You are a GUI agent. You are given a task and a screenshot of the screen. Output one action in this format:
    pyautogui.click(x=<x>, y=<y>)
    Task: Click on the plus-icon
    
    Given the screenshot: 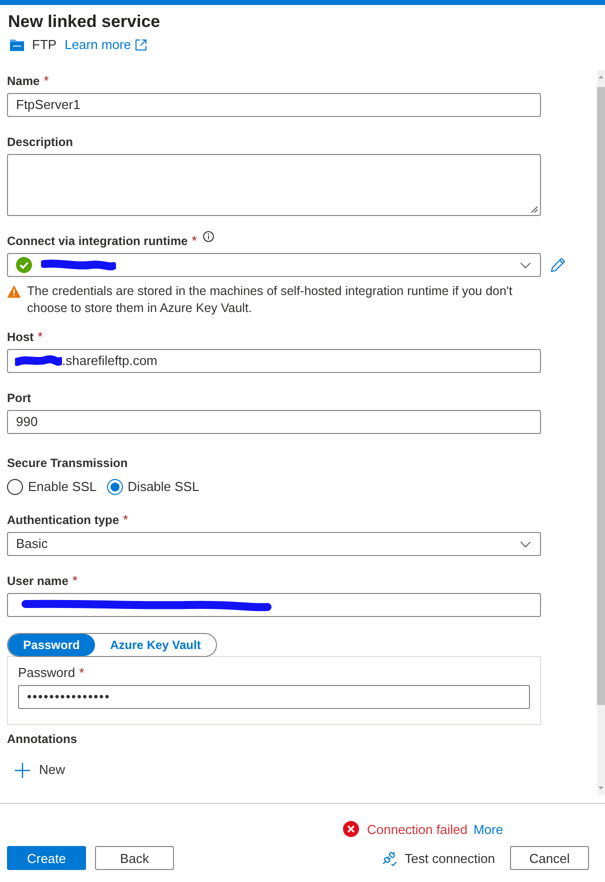 What is the action you would take?
    pyautogui.click(x=22, y=770)
    